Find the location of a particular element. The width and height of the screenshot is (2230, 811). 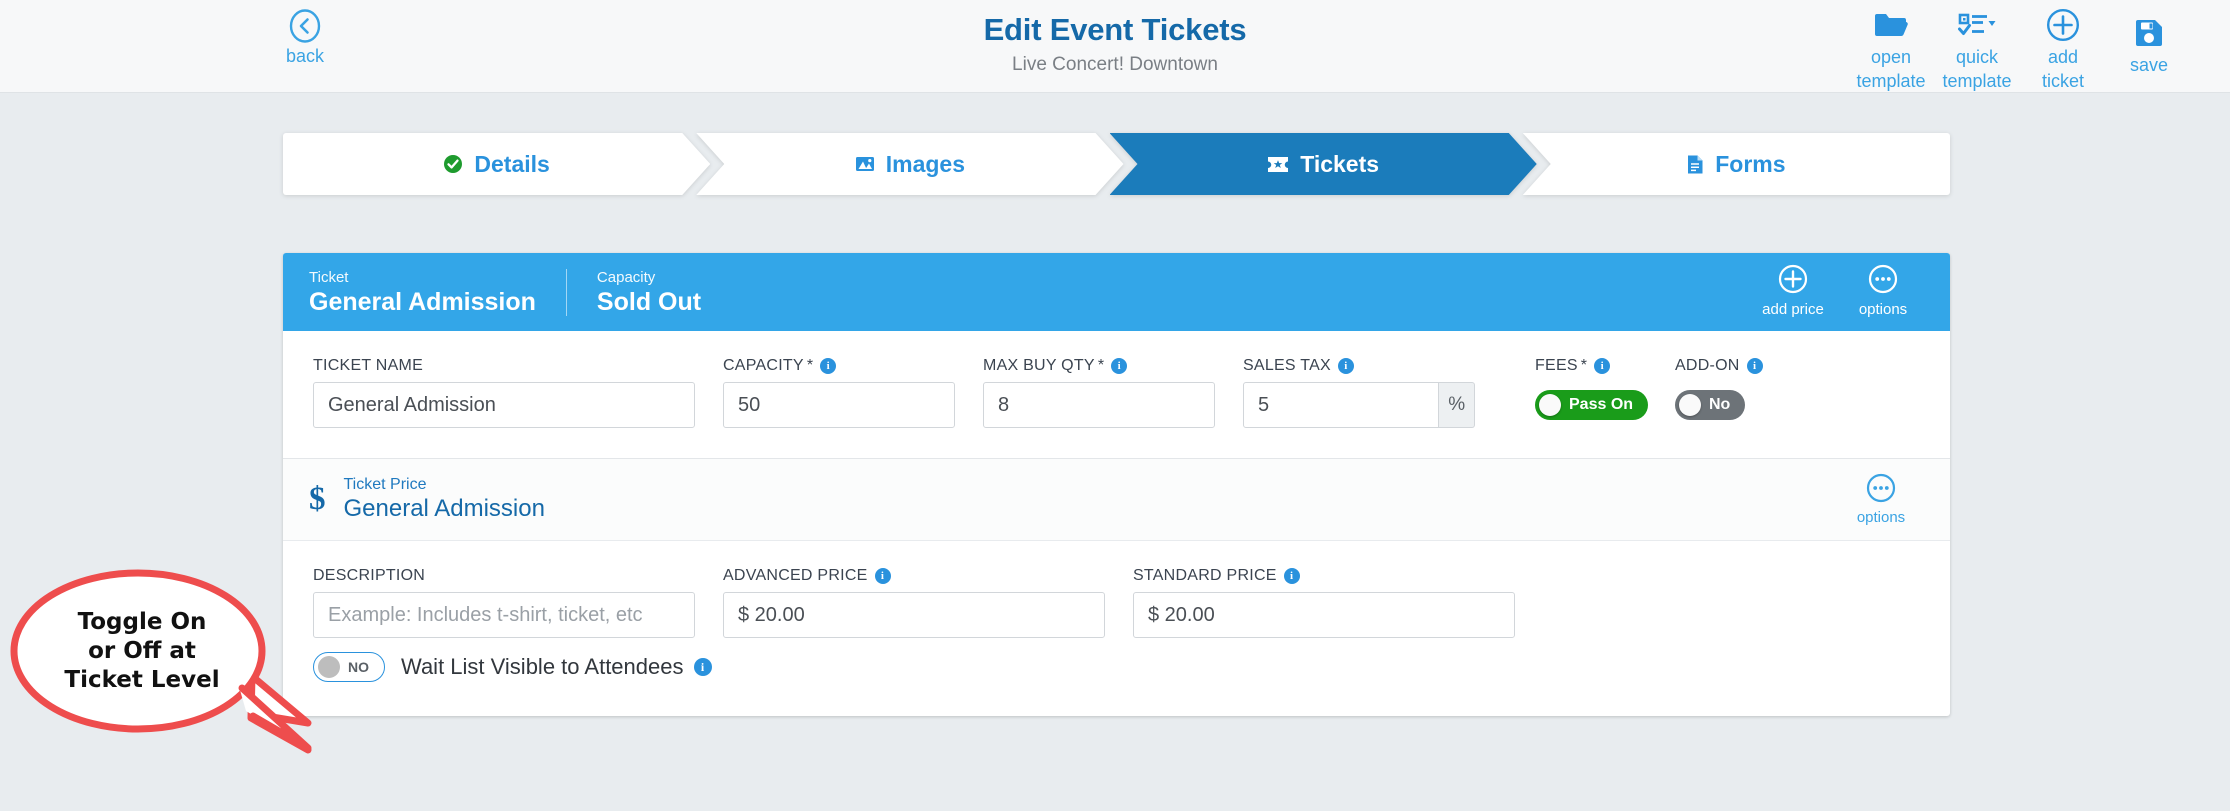

sales-tax-input-group: 5 % is located at coordinates (1359, 405).